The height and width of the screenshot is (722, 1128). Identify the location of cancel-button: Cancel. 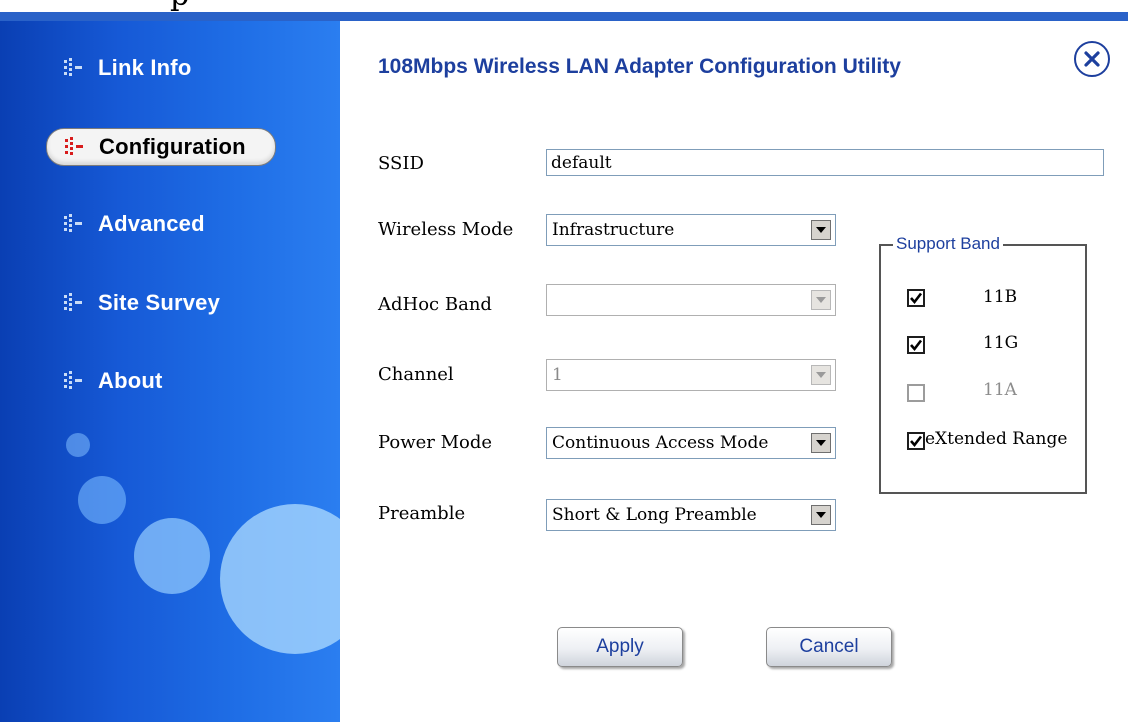
(829, 647).